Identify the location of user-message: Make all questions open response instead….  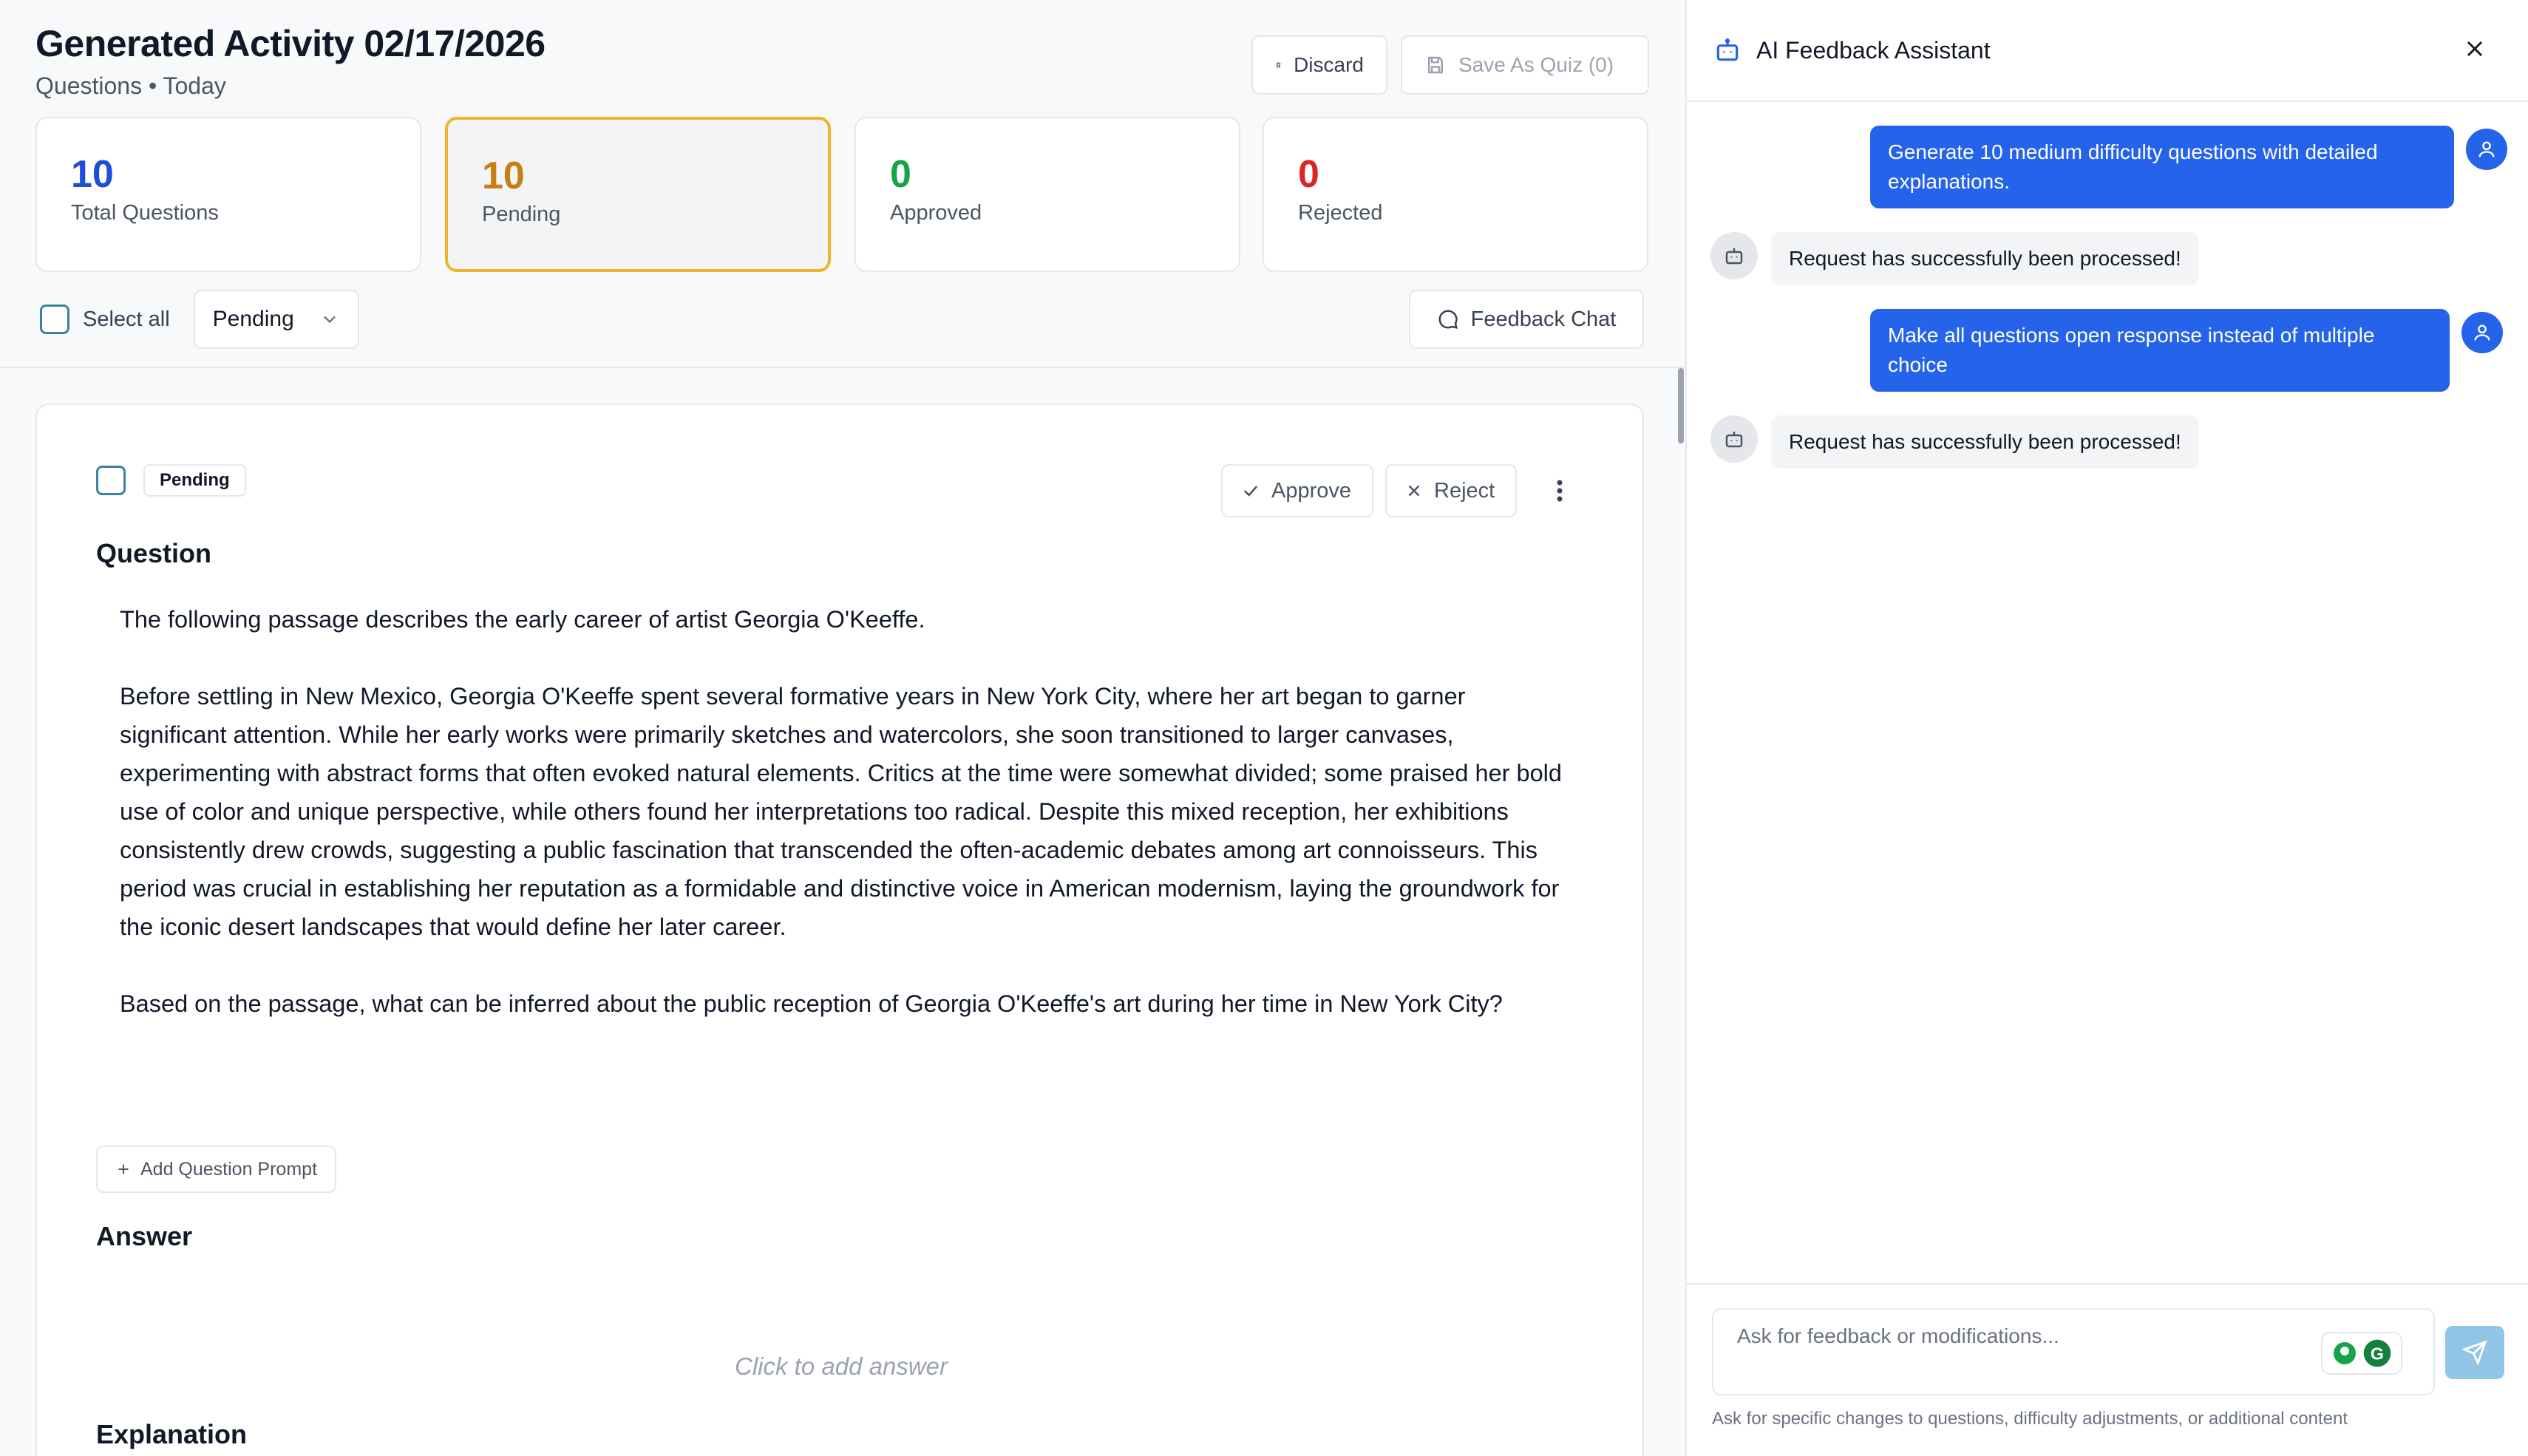
(2160, 350).